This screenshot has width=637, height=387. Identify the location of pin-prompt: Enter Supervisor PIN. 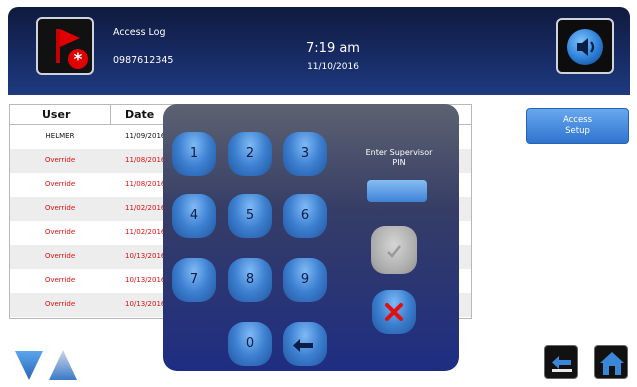
(399, 158).